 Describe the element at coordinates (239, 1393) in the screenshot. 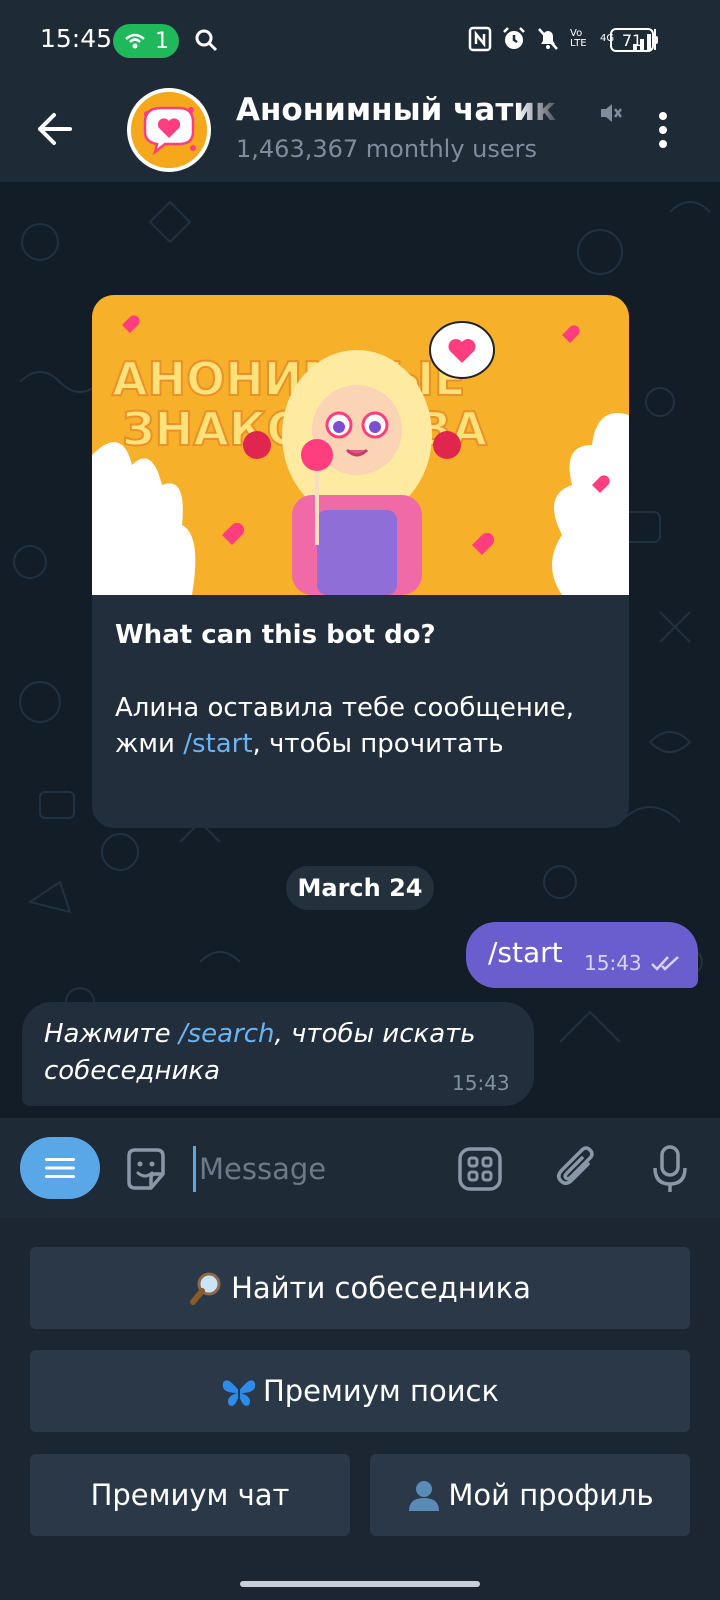

I see `butterfly-icon` at that location.